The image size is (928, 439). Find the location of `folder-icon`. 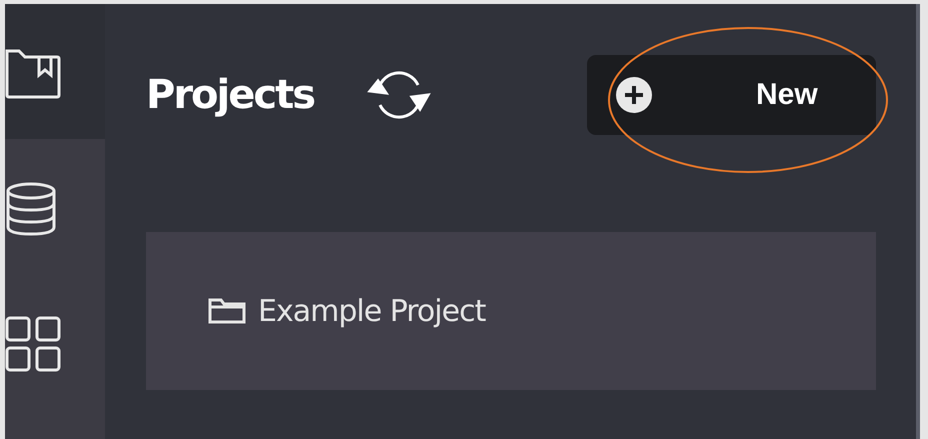

folder-icon is located at coordinates (227, 311).